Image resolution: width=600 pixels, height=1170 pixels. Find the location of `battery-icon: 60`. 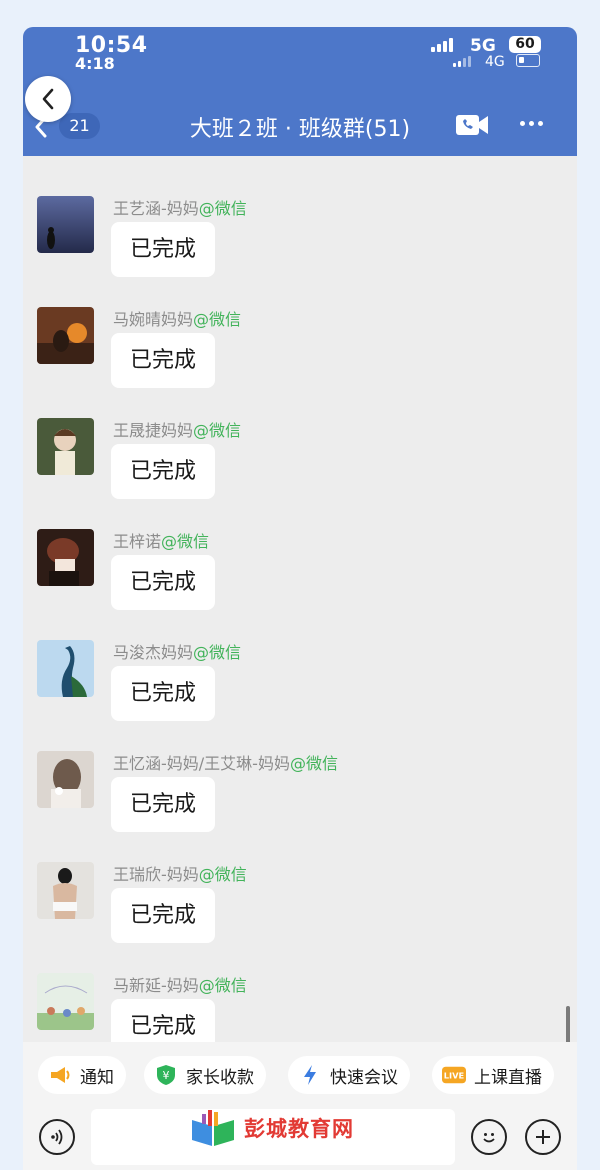

battery-icon: 60 is located at coordinates (525, 44).